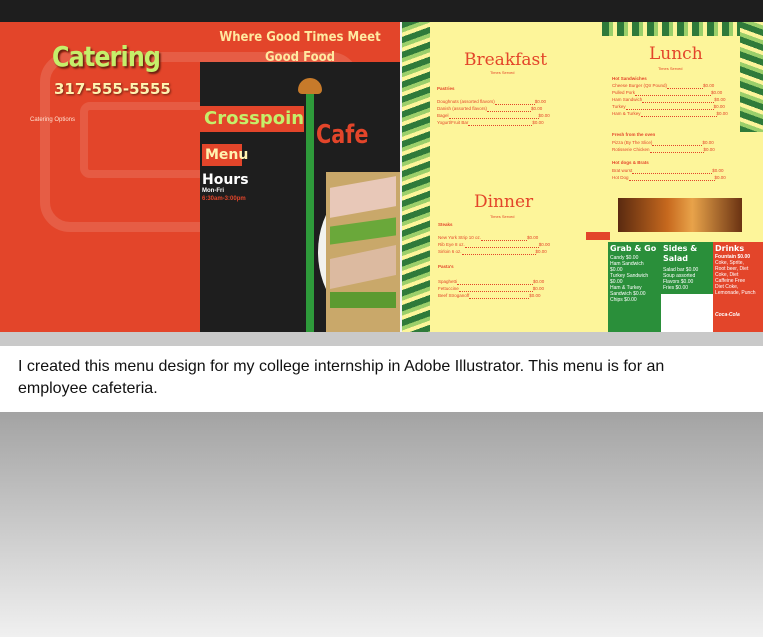 This screenshot has height=637, width=763. I want to click on hours-days: Mon-Fri, so click(213, 191).